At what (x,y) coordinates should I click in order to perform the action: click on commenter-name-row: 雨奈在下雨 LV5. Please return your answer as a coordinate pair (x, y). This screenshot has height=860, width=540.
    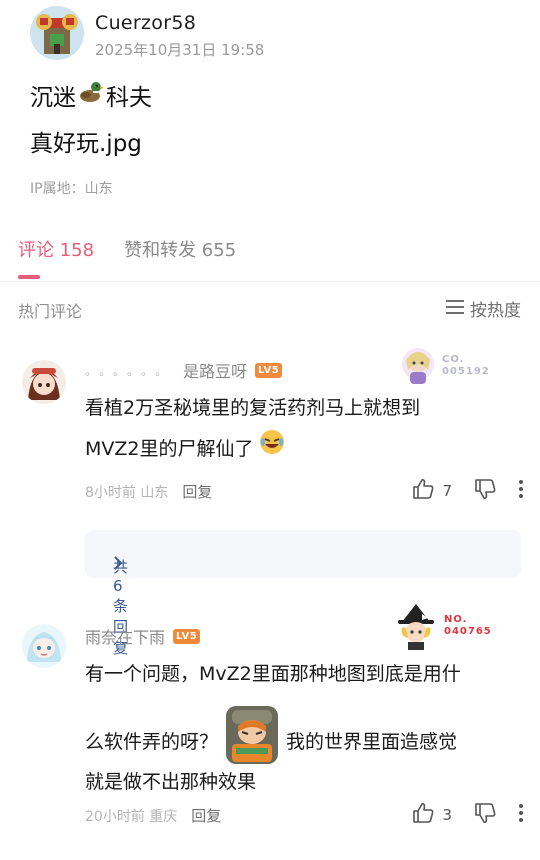
    Looking at the image, I should click on (143, 636).